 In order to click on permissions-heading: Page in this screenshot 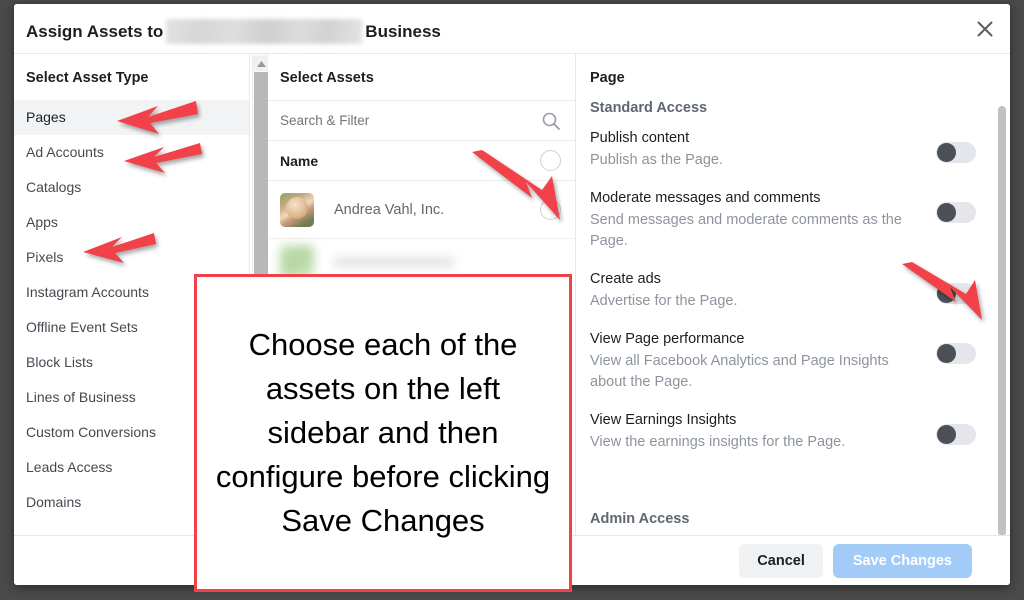, I will do `click(607, 78)`.